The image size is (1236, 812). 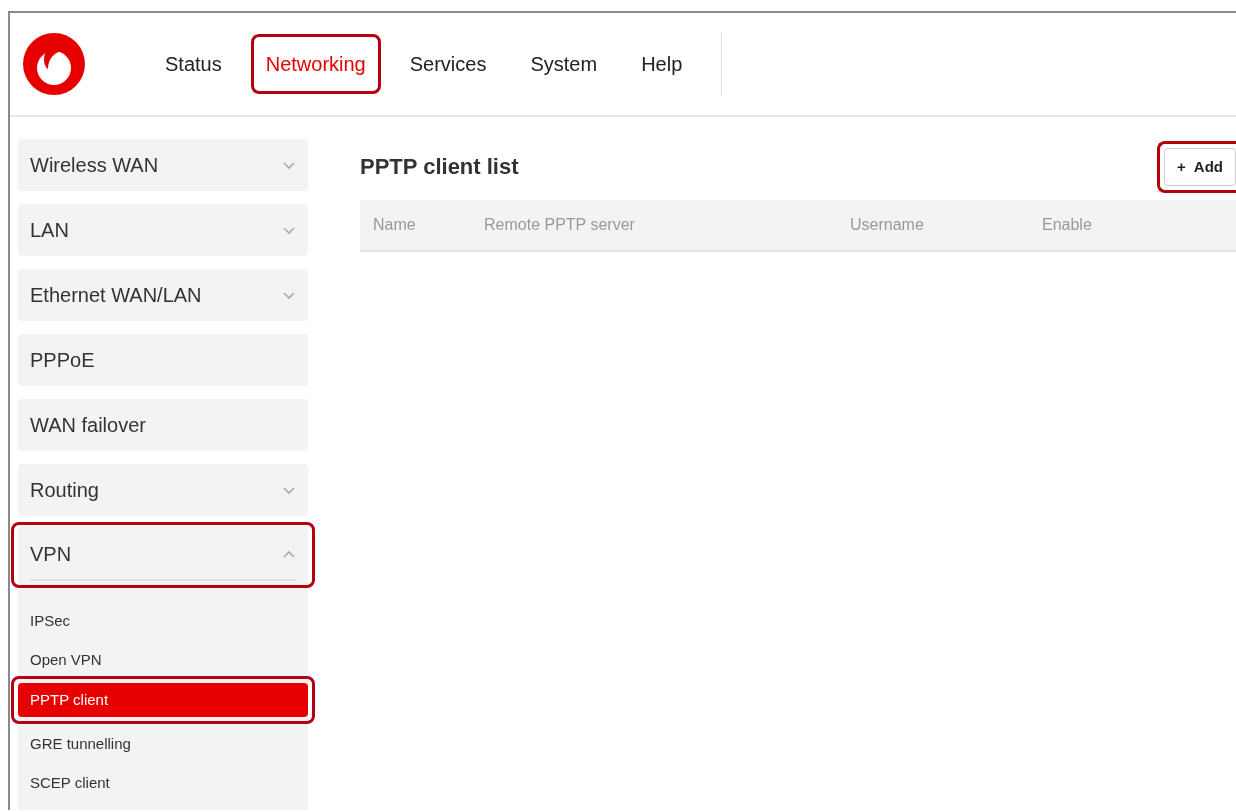 I want to click on sidebar-item-label: Routing, so click(x=64, y=490).